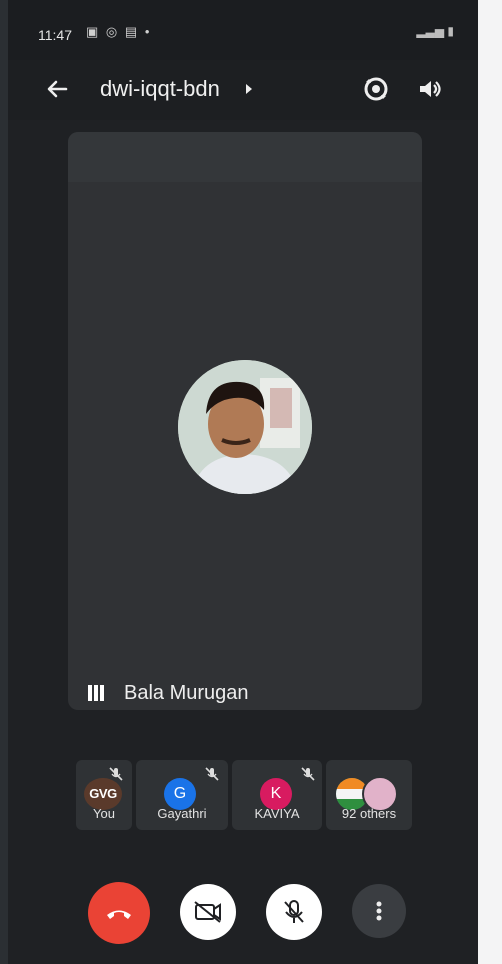 Image resolution: width=502 pixels, height=964 pixels. What do you see at coordinates (112, 31) in the screenshot?
I see `whatsapp-notification-icon: ◎` at bounding box center [112, 31].